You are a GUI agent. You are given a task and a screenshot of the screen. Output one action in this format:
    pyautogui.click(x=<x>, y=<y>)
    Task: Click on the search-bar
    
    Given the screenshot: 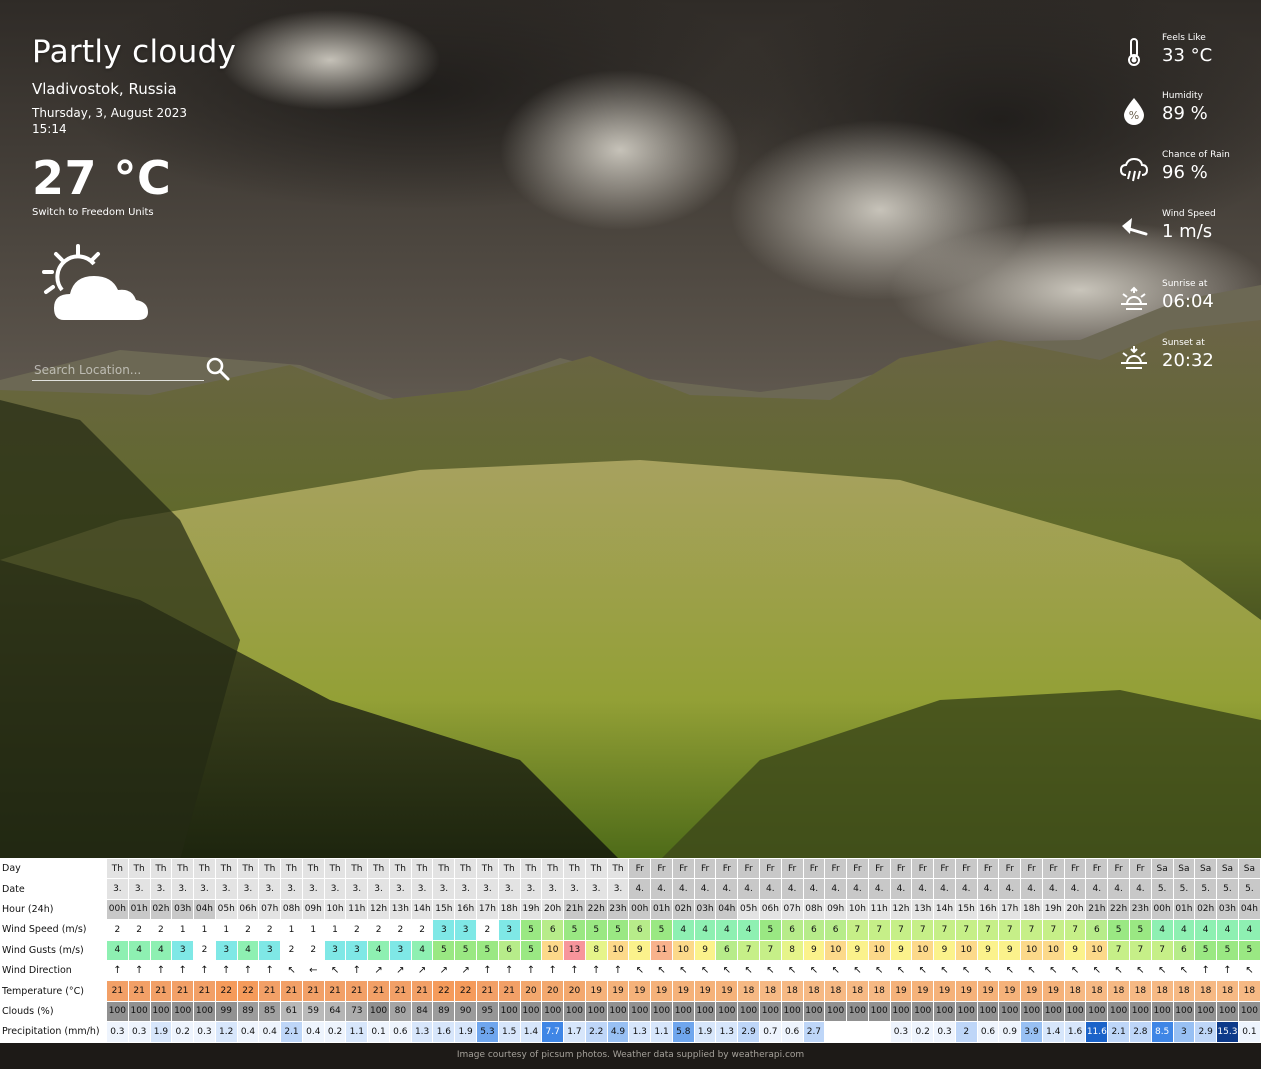 What is the action you would take?
    pyautogui.click(x=137, y=370)
    